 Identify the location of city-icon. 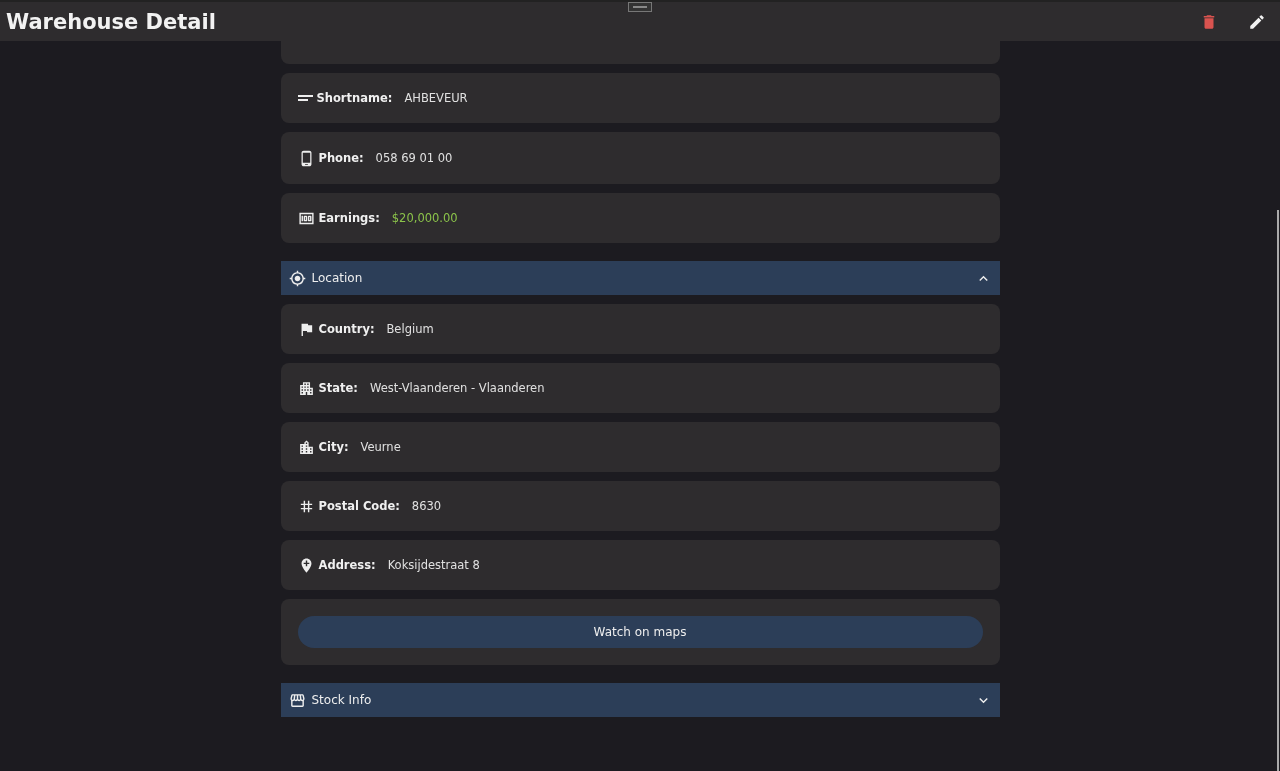
(306, 447).